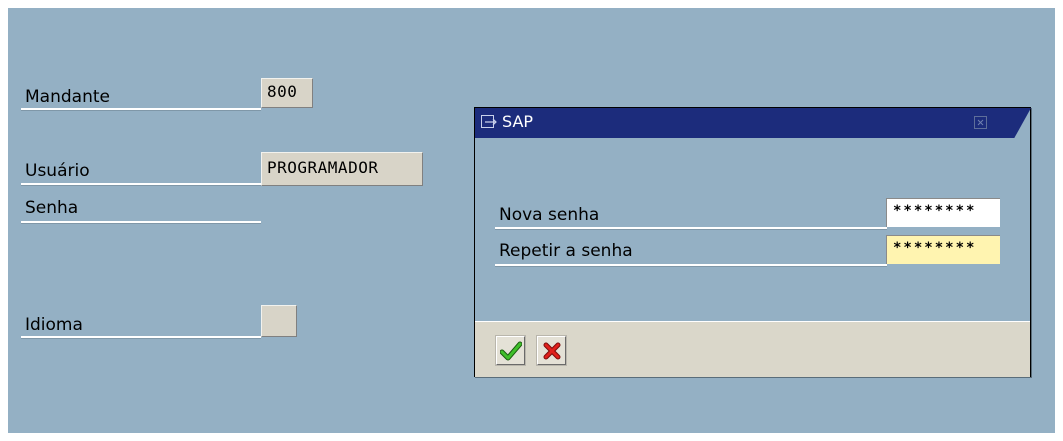 This screenshot has width=1063, height=441. What do you see at coordinates (518, 121) in the screenshot?
I see `dialog-title: SAP` at bounding box center [518, 121].